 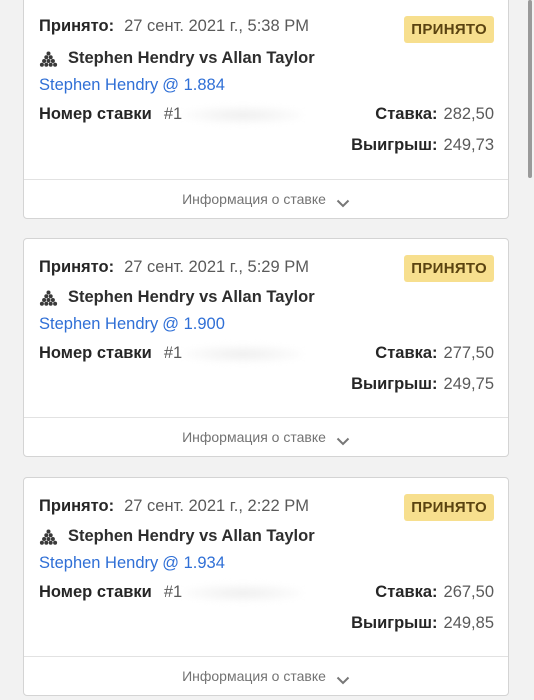 What do you see at coordinates (216, 267) in the screenshot?
I see `accepted-datetime: 27 сент. 2021 г., 5:29 PM` at bounding box center [216, 267].